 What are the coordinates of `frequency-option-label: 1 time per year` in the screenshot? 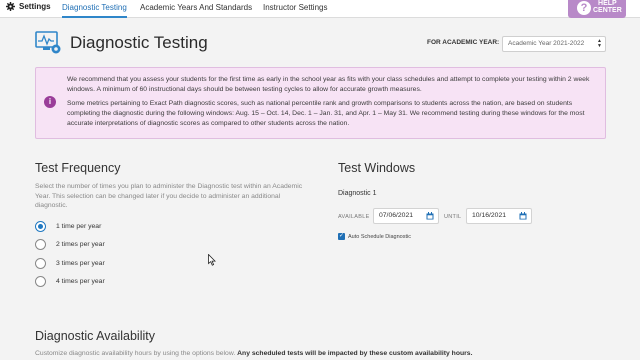 It's located at (79, 226).